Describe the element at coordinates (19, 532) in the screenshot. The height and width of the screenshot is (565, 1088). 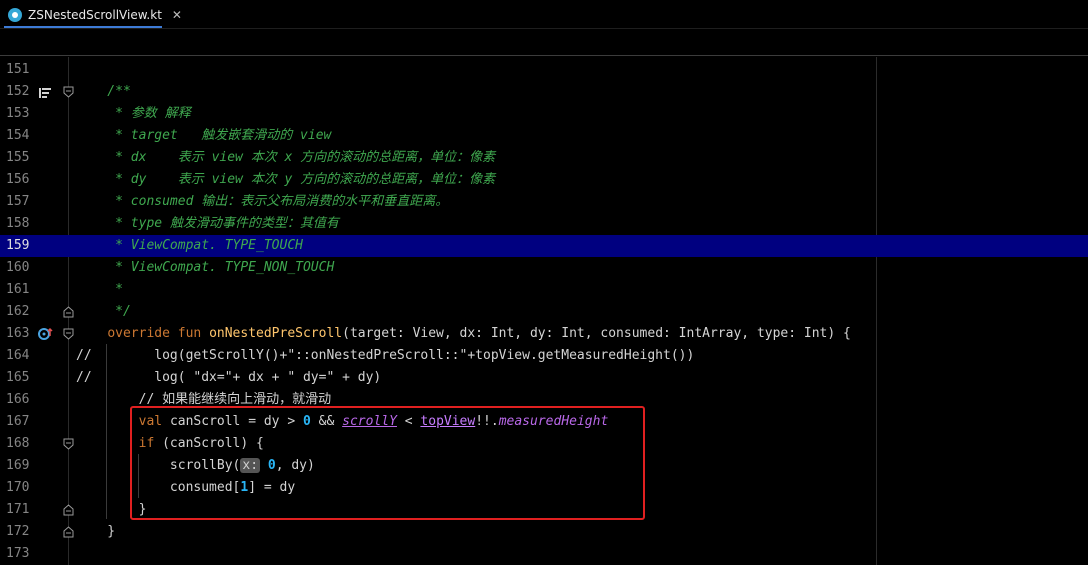
I see `line-number: 172` at that location.